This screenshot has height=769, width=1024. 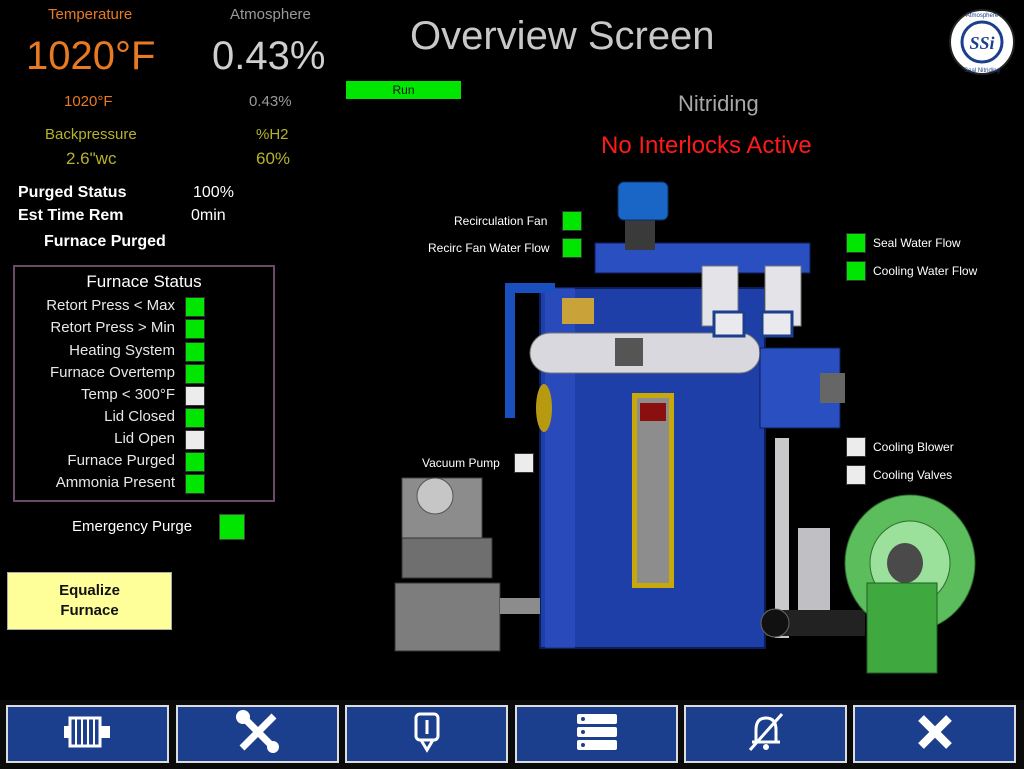 I want to click on furnace-purged-text: Furnace Purged, so click(x=105, y=241).